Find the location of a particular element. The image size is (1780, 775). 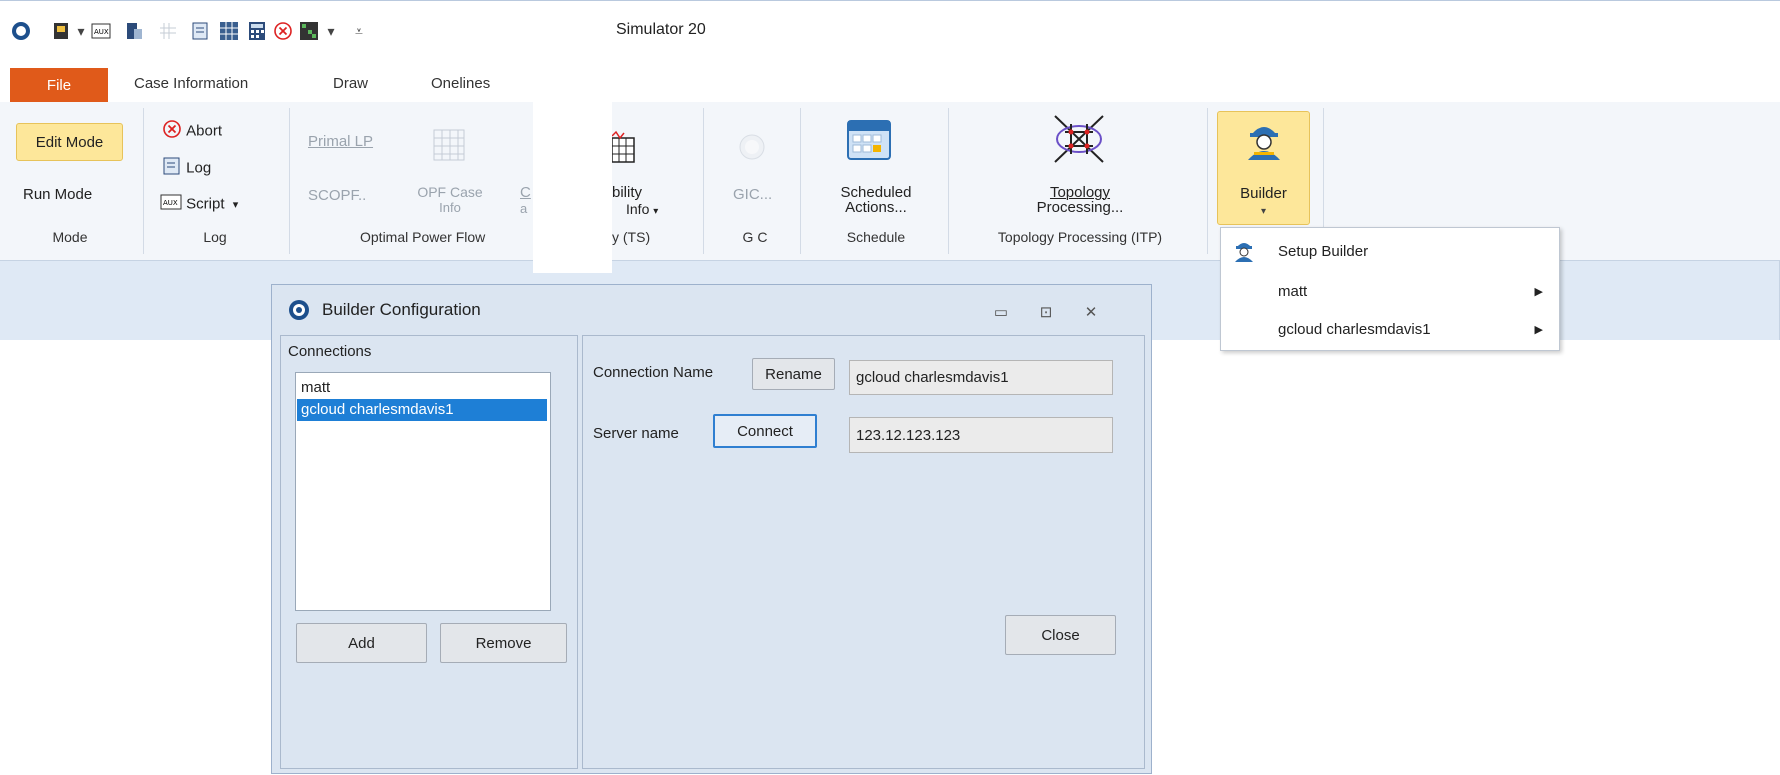

connection-name-field: gcloud charlesmdavis1 is located at coordinates (981, 377).